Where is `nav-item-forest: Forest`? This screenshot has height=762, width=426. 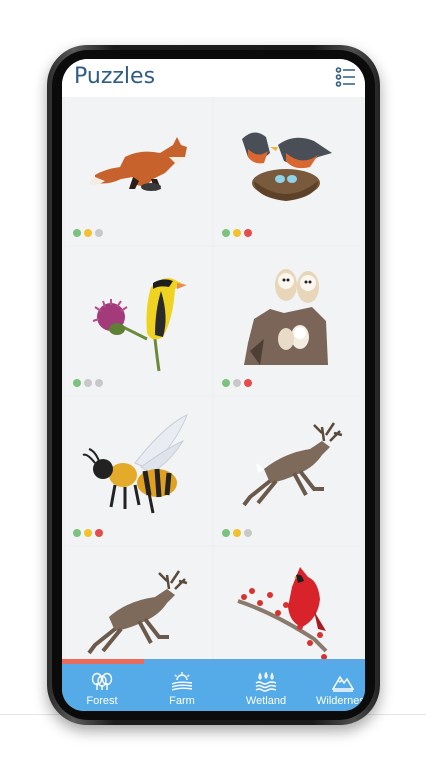
nav-item-forest: Forest is located at coordinates (102, 687).